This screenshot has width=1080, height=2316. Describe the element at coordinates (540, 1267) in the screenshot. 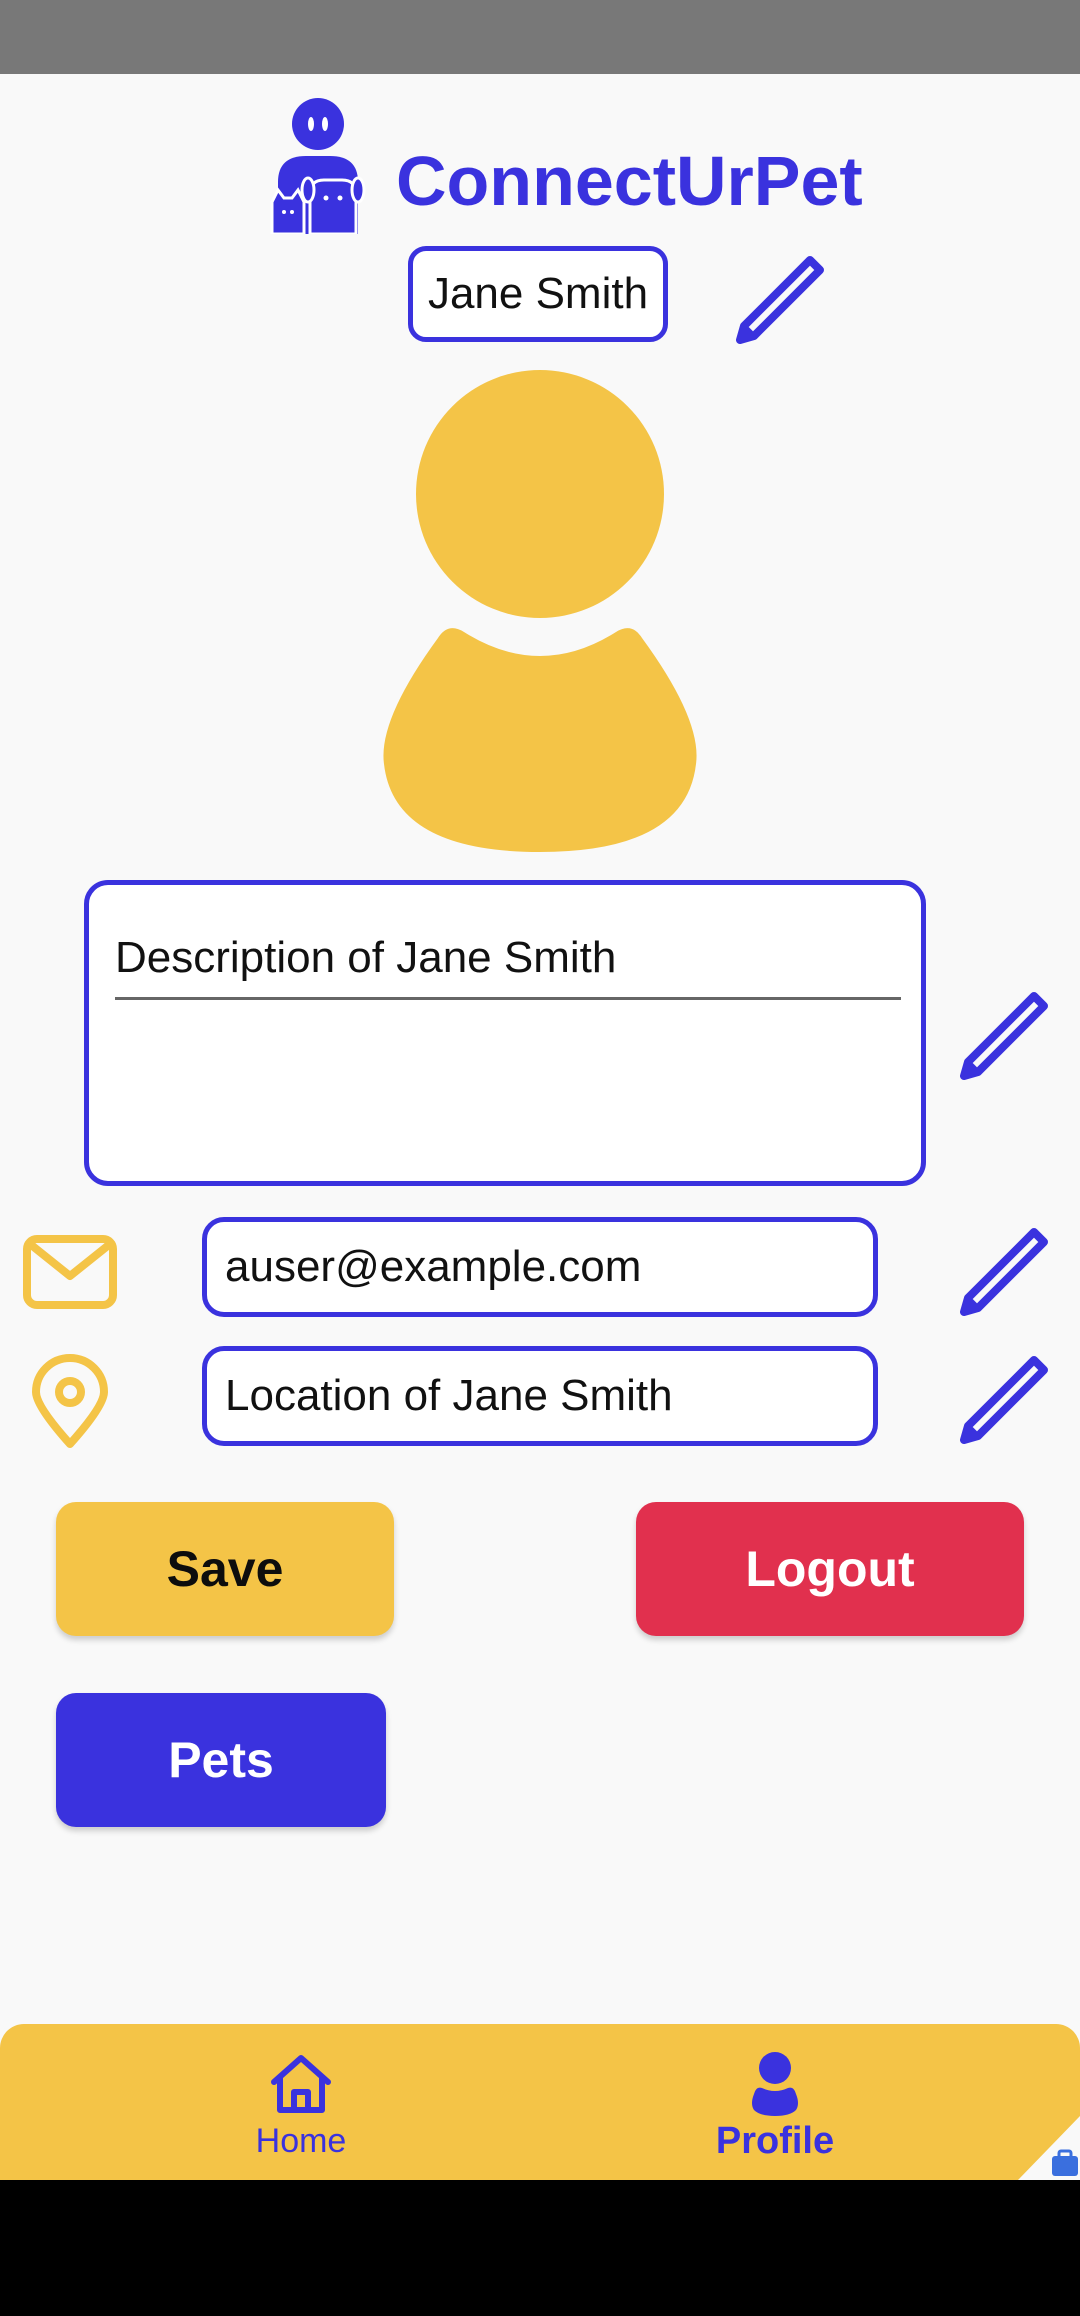

I see `email-field: auser@example.com` at that location.